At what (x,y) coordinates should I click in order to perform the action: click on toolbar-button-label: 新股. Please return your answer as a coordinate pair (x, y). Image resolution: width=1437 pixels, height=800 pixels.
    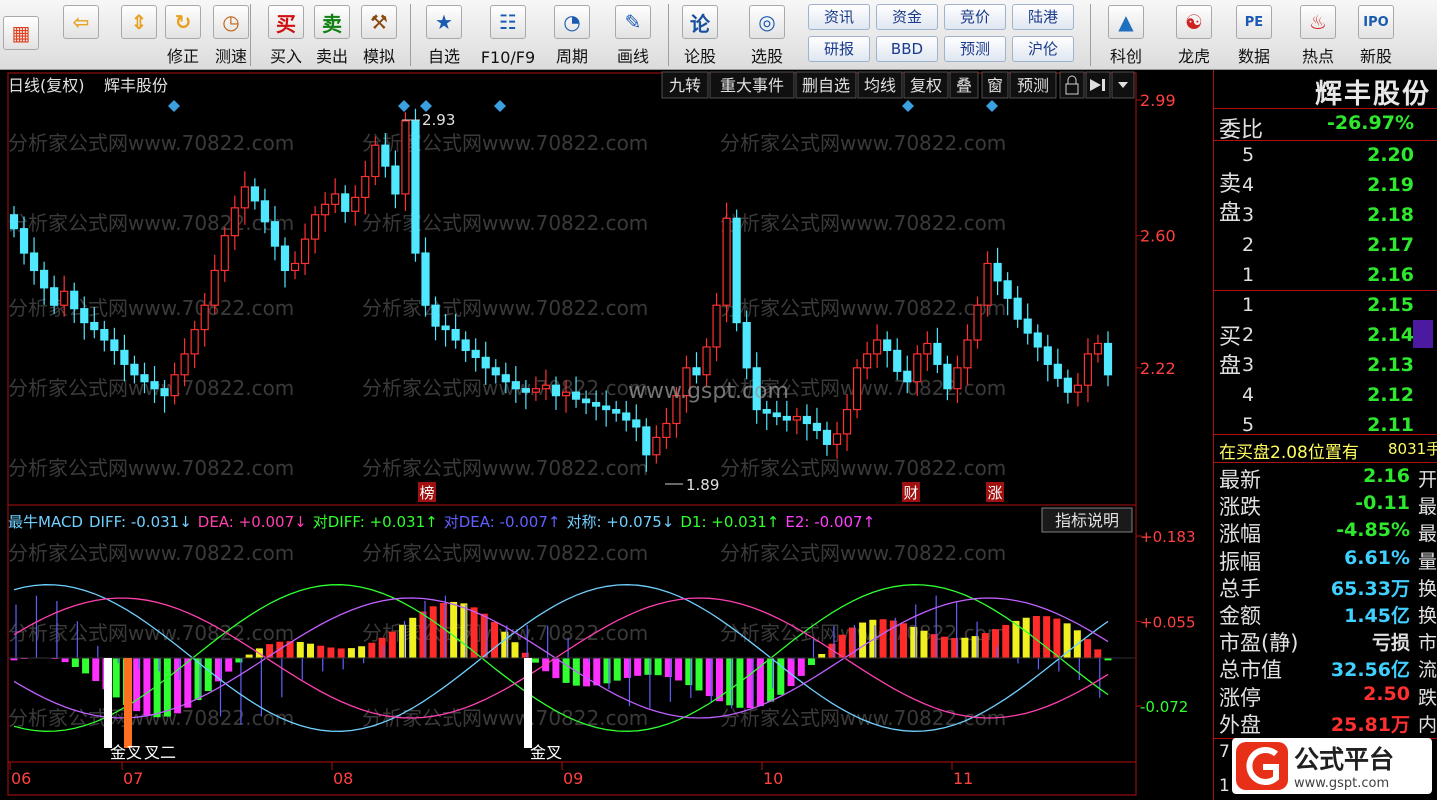
    Looking at the image, I should click on (1375, 56).